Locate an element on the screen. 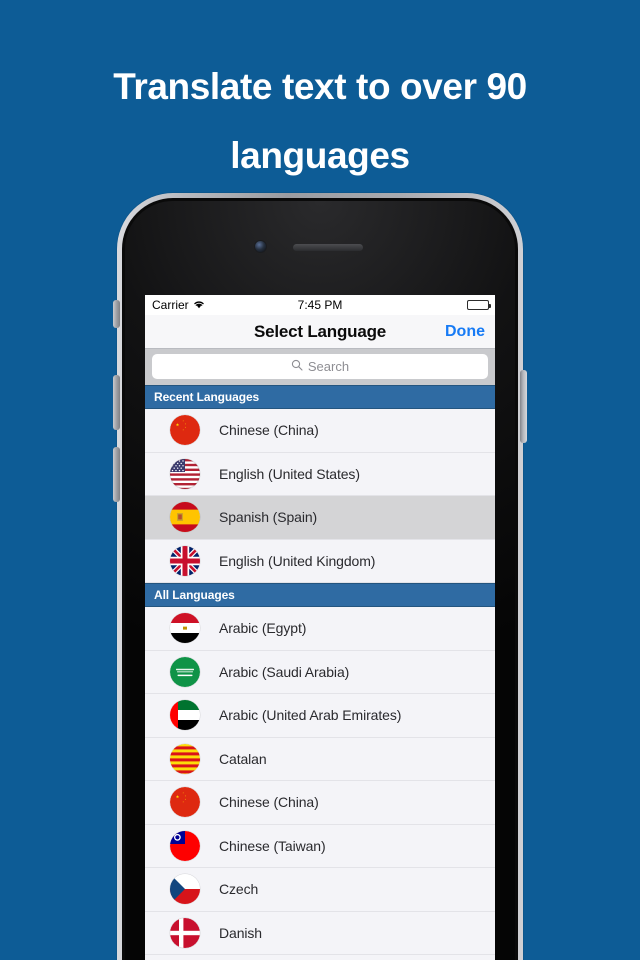 Image resolution: width=640 pixels, height=960 pixels. flag-cz-icon is located at coordinates (185, 889).